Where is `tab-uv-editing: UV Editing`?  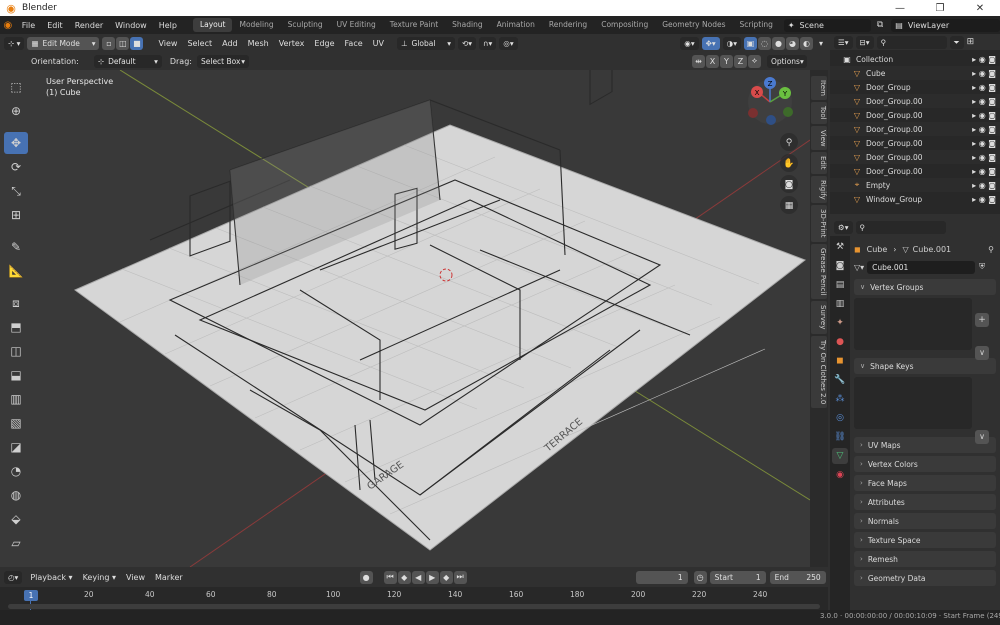
tab-uv-editing: UV Editing is located at coordinates (356, 25).